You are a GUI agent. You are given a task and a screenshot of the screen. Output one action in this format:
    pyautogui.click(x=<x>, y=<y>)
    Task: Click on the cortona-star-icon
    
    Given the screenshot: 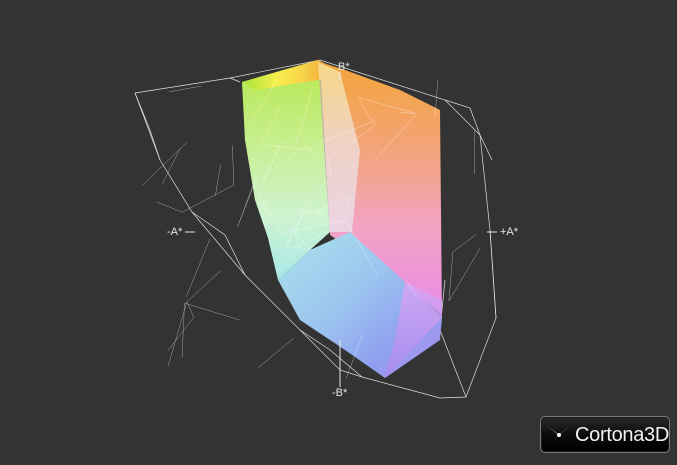 What is the action you would take?
    pyautogui.click(x=559, y=435)
    